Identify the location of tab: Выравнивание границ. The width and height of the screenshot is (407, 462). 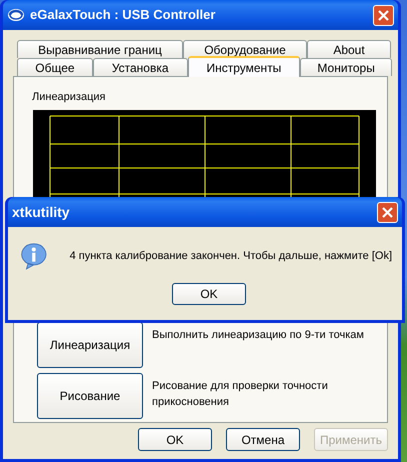
(100, 49).